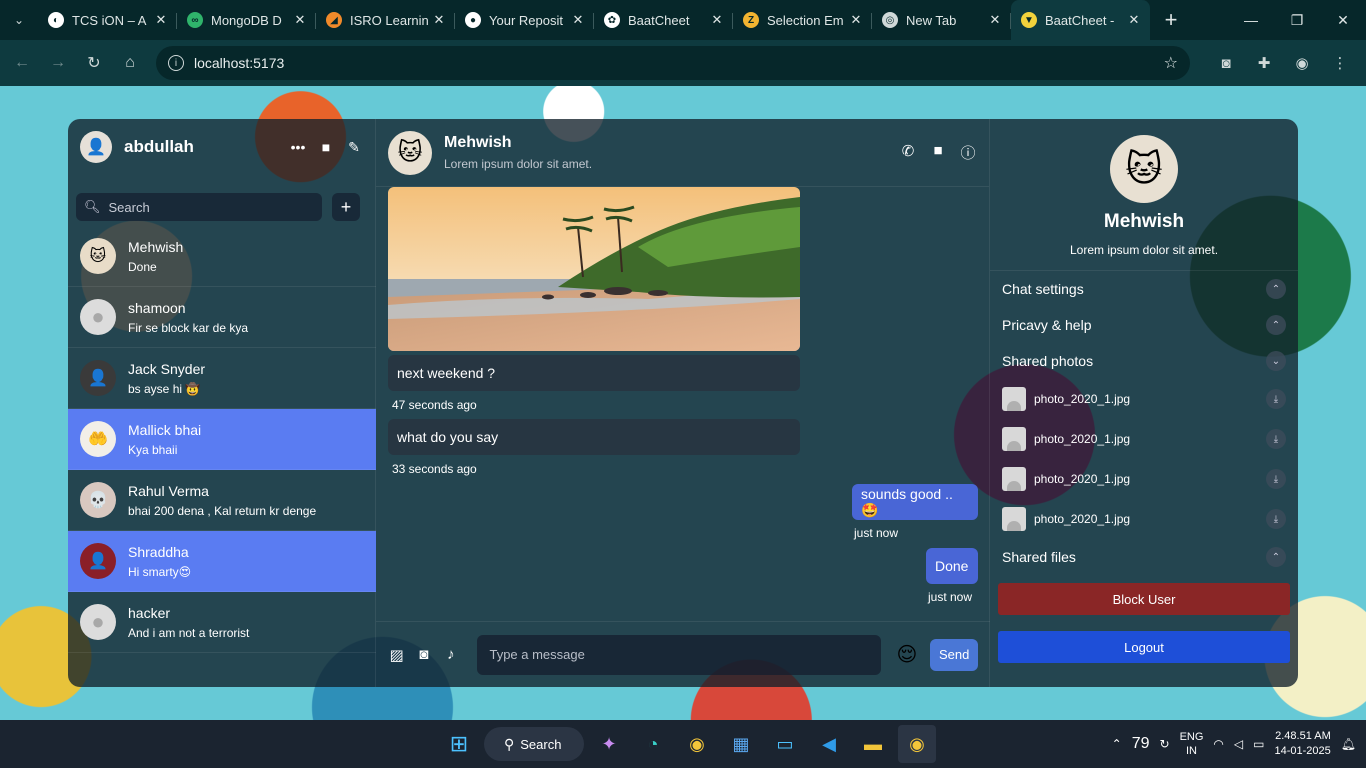  What do you see at coordinates (1171, 63) in the screenshot?
I see `bookmark-star-icon: ☆` at bounding box center [1171, 63].